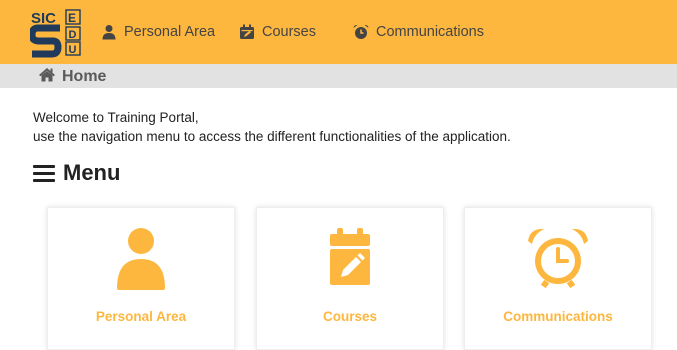 This screenshot has height=350, width=677. Describe the element at coordinates (247, 32) in the screenshot. I see `calendar-icon` at that location.